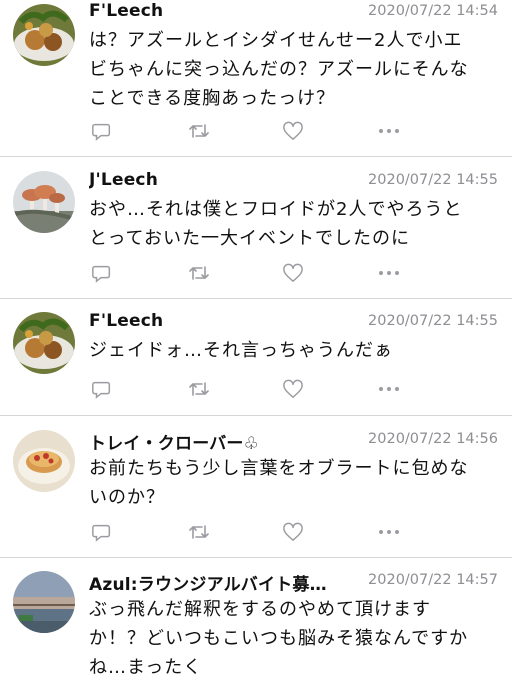  I want to click on landscape-avatar-image, so click(44, 602).